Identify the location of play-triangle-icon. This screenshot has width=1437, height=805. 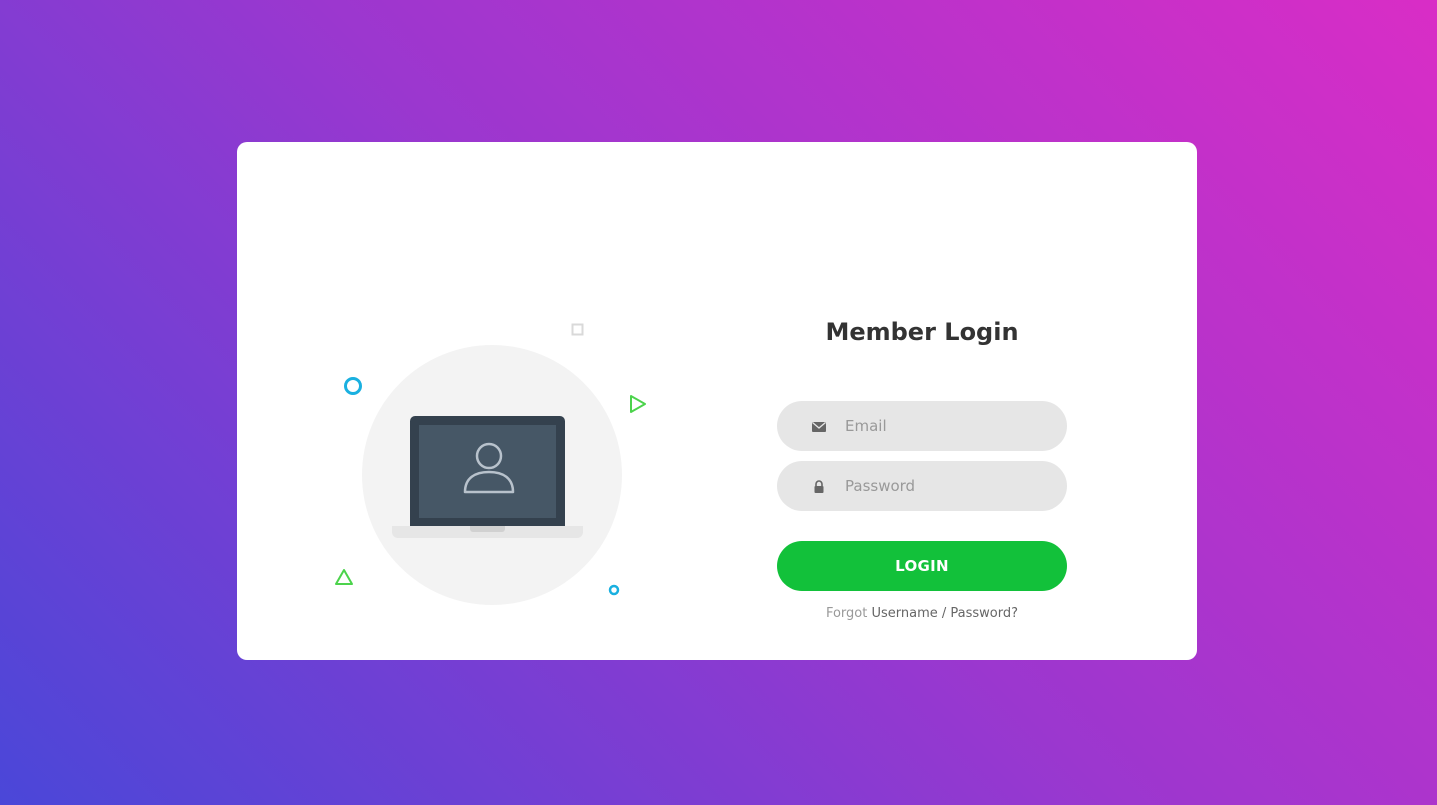
(638, 404).